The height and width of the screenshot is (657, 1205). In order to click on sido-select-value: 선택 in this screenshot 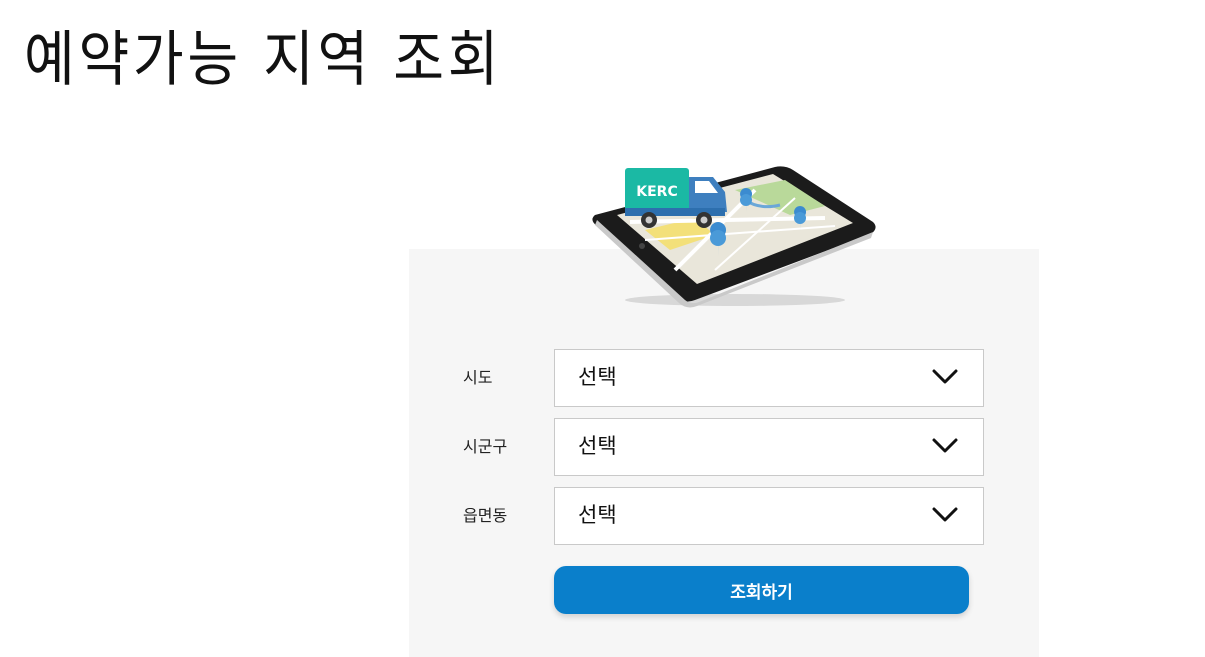, I will do `click(597, 377)`.